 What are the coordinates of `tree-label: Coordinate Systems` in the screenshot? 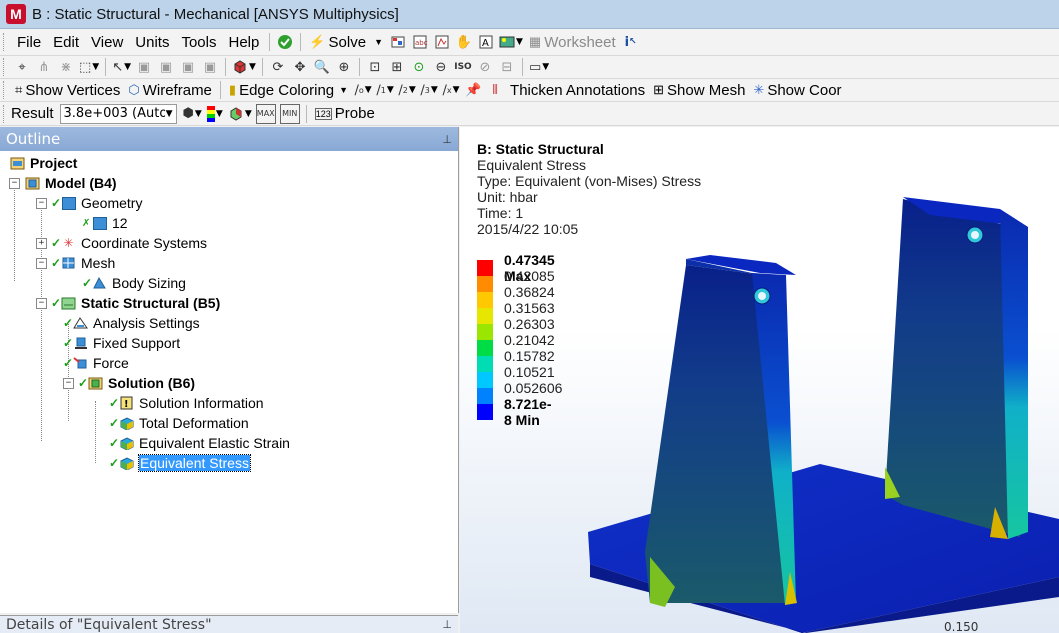 It's located at (144, 243).